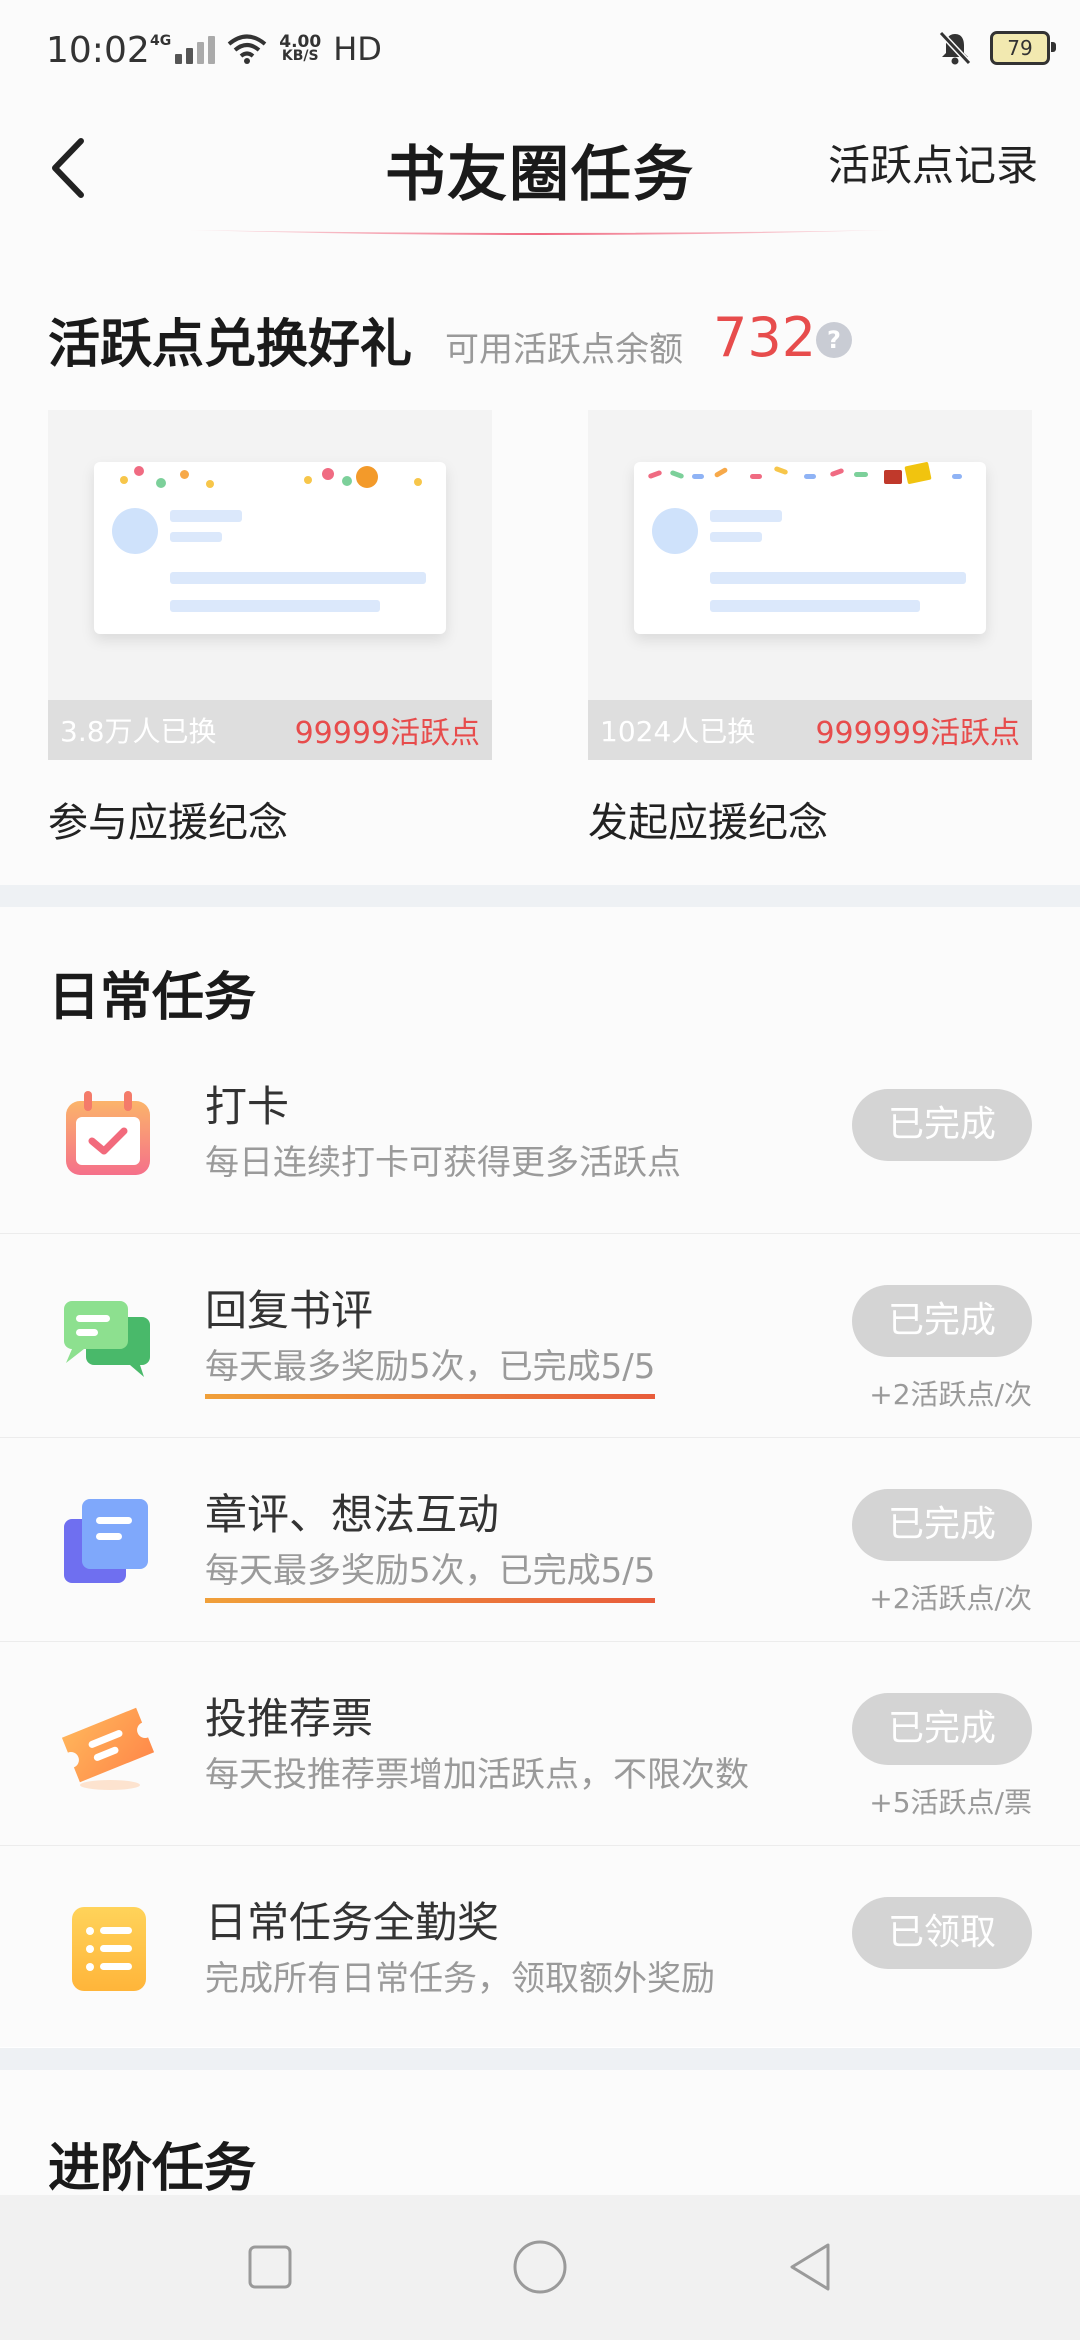 Image resolution: width=1080 pixels, height=2340 pixels. Describe the element at coordinates (161, 41) in the screenshot. I see `network-type: 4G` at that location.